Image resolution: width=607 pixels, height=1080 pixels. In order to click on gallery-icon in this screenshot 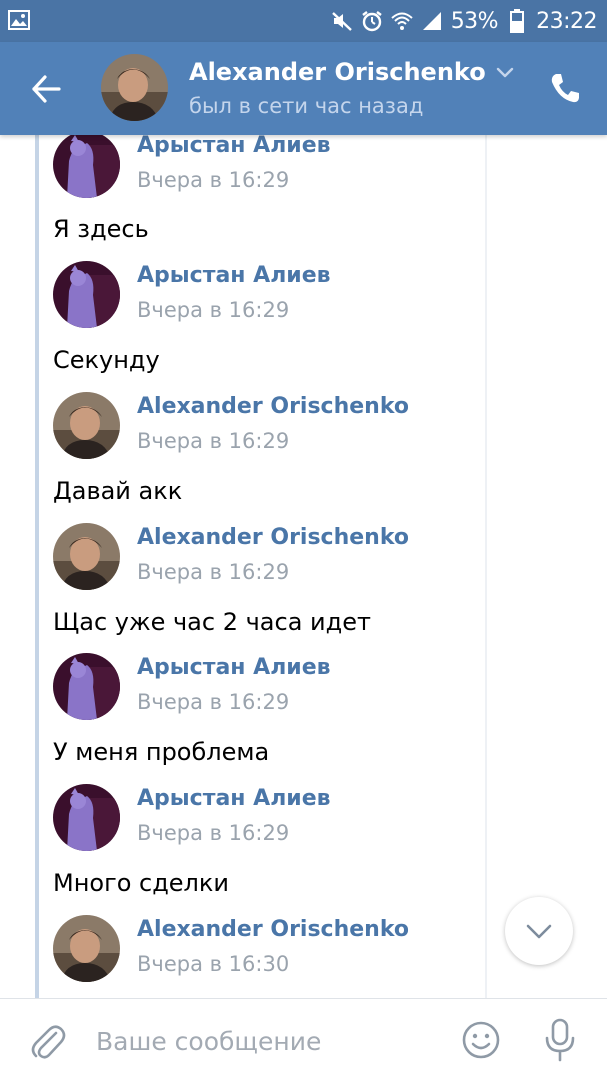, I will do `click(19, 20)`.